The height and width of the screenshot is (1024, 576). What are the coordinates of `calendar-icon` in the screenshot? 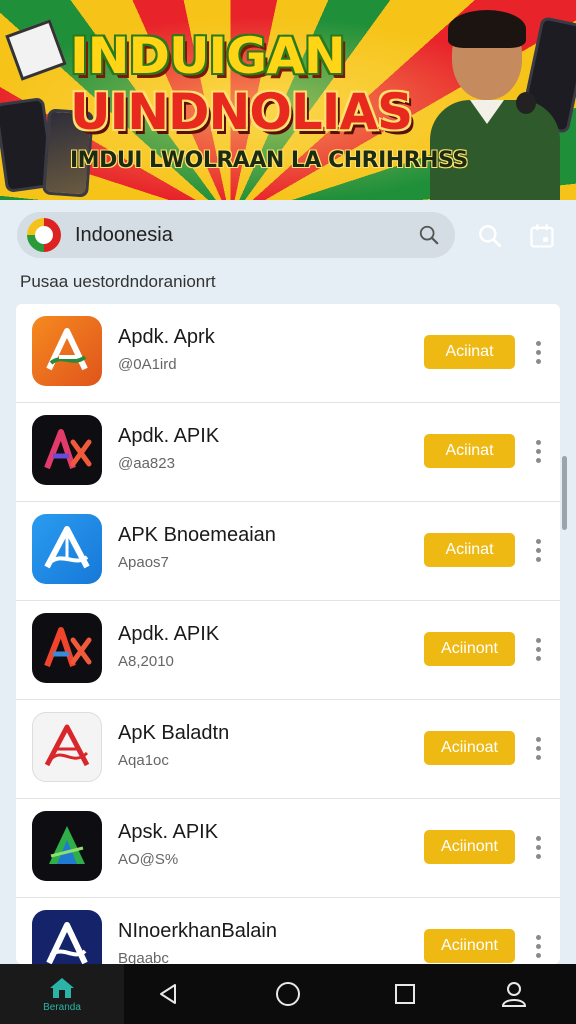 It's located at (542, 236).